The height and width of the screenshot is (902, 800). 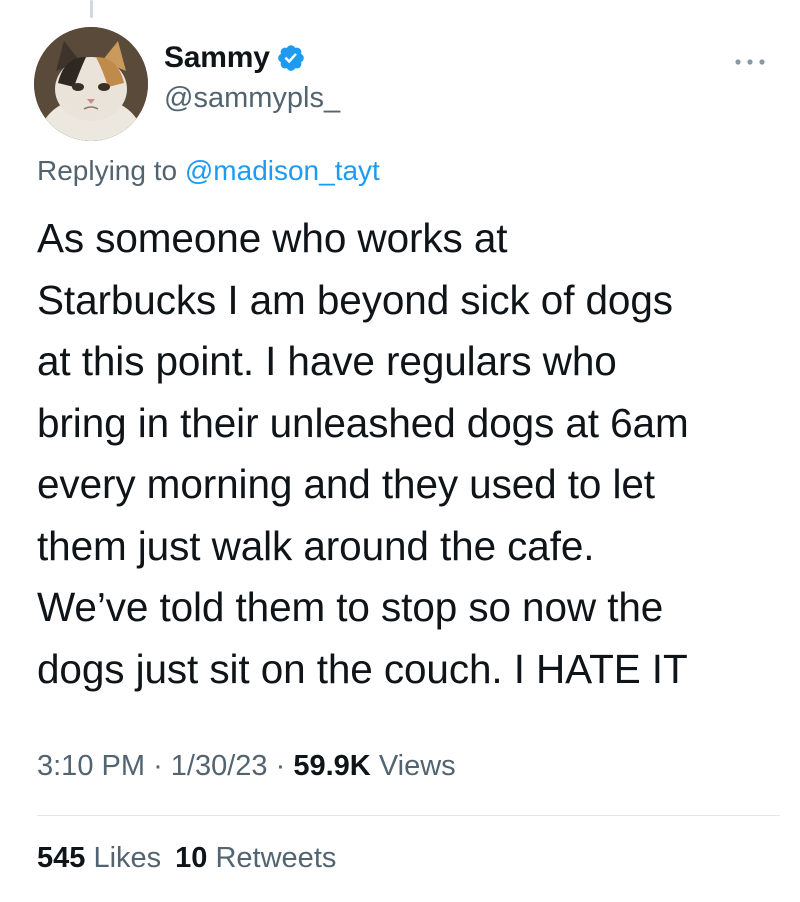 I want to click on tweet-text-line: As someone who works at, so click(x=272, y=238).